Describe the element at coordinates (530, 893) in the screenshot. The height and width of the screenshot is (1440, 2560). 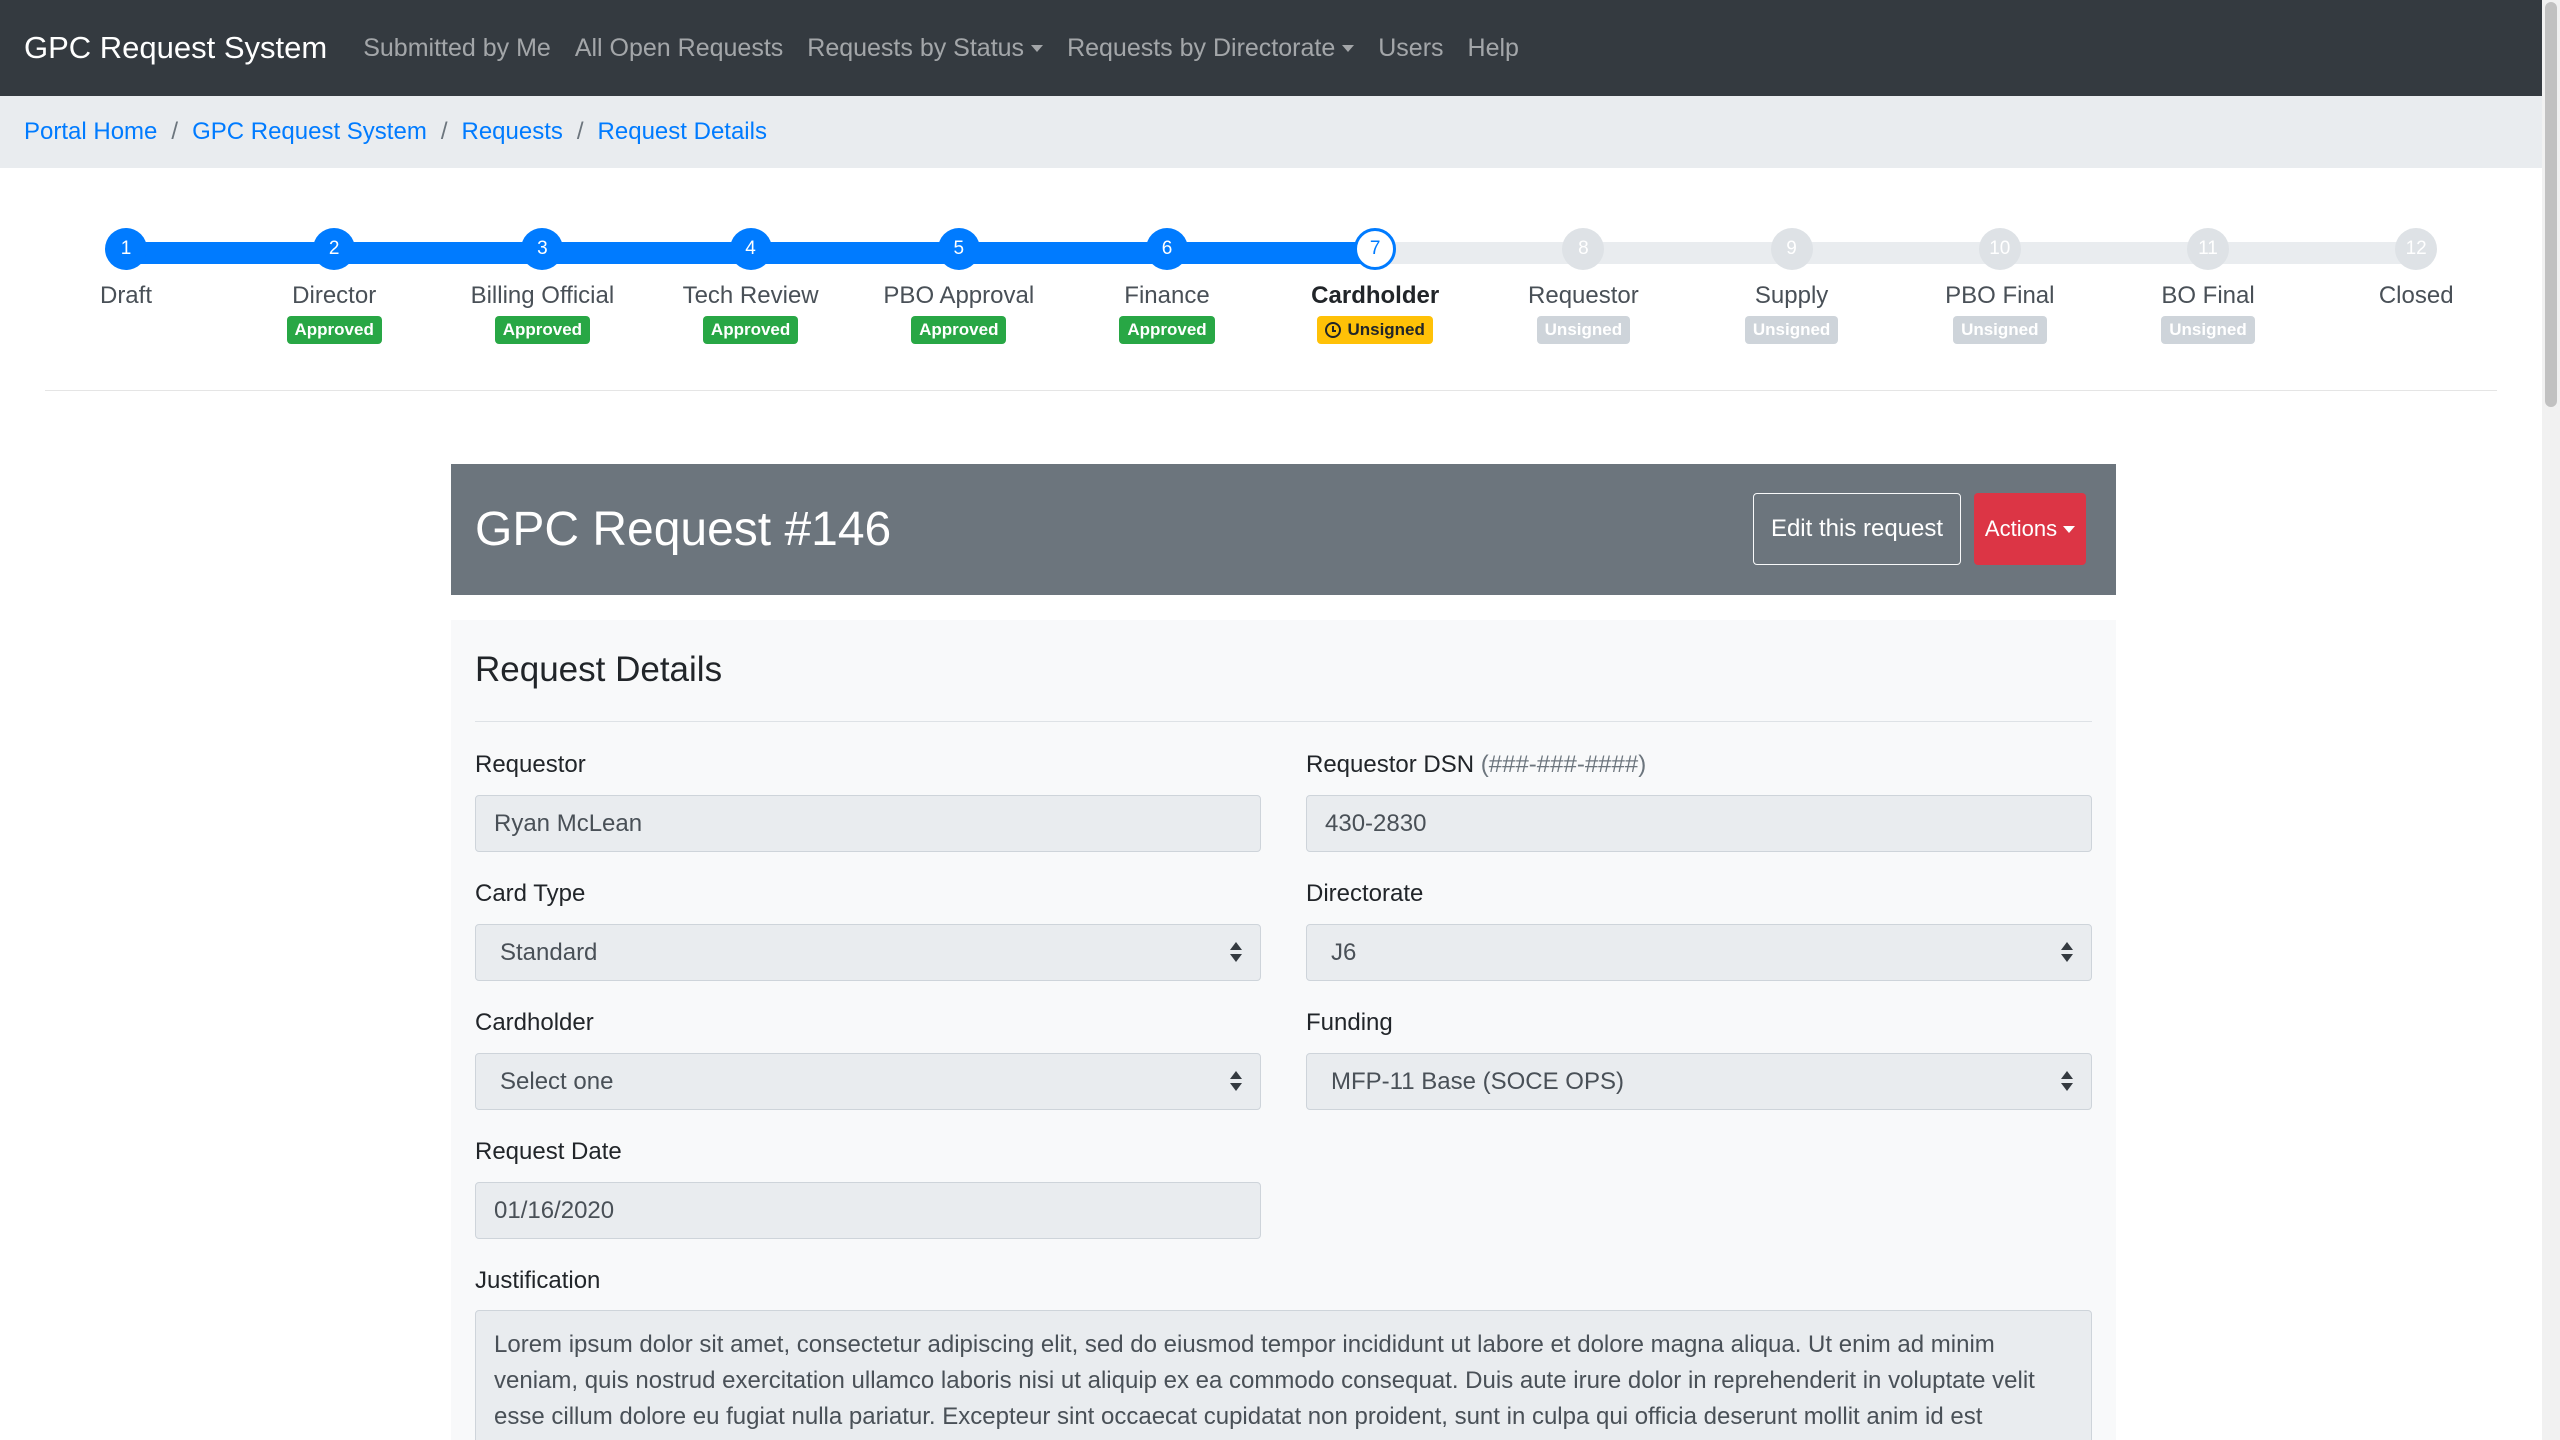
I see `card-type-label: Card Type` at that location.